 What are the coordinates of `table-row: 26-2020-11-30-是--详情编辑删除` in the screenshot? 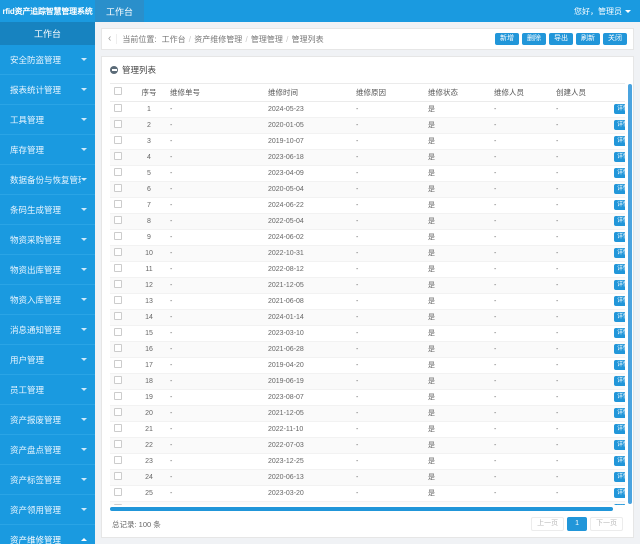 It's located at (367, 503).